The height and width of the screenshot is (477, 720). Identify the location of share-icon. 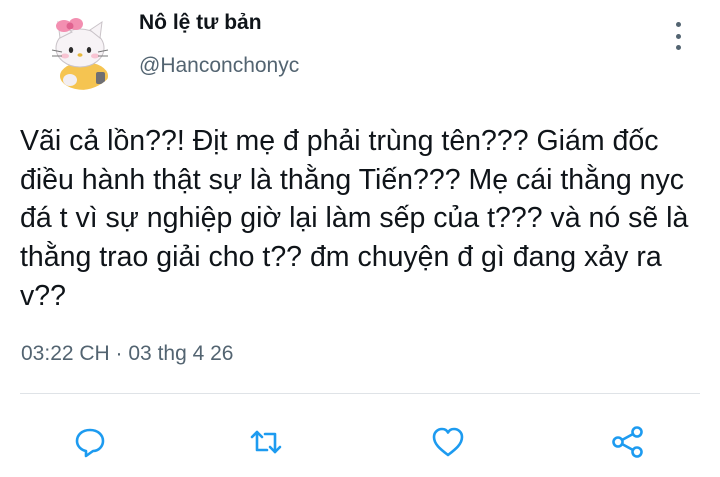
(627, 442).